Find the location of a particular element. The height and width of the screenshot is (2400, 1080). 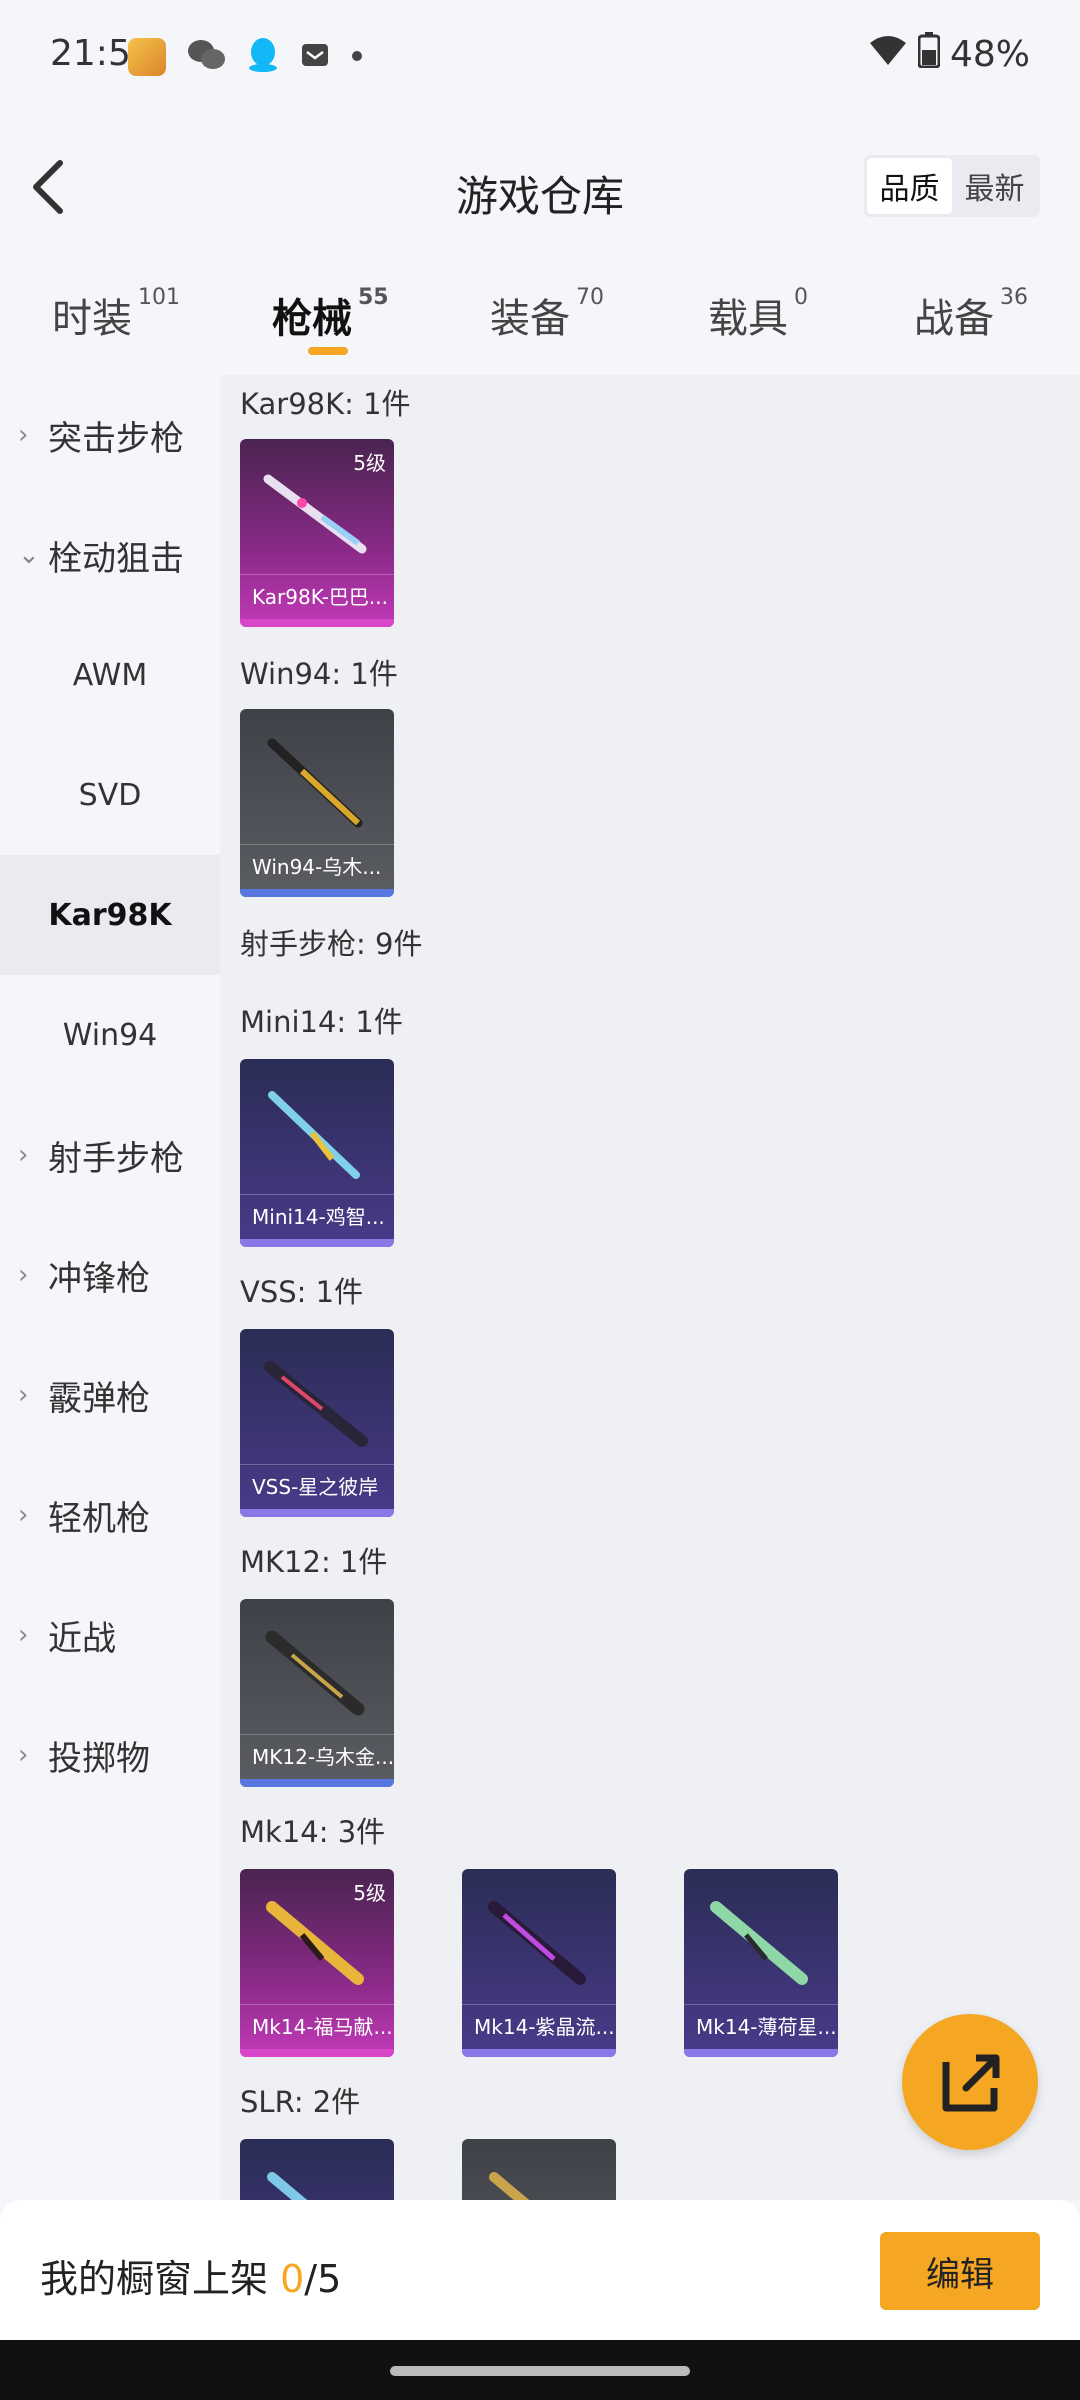

game-app-icon is located at coordinates (147, 57).